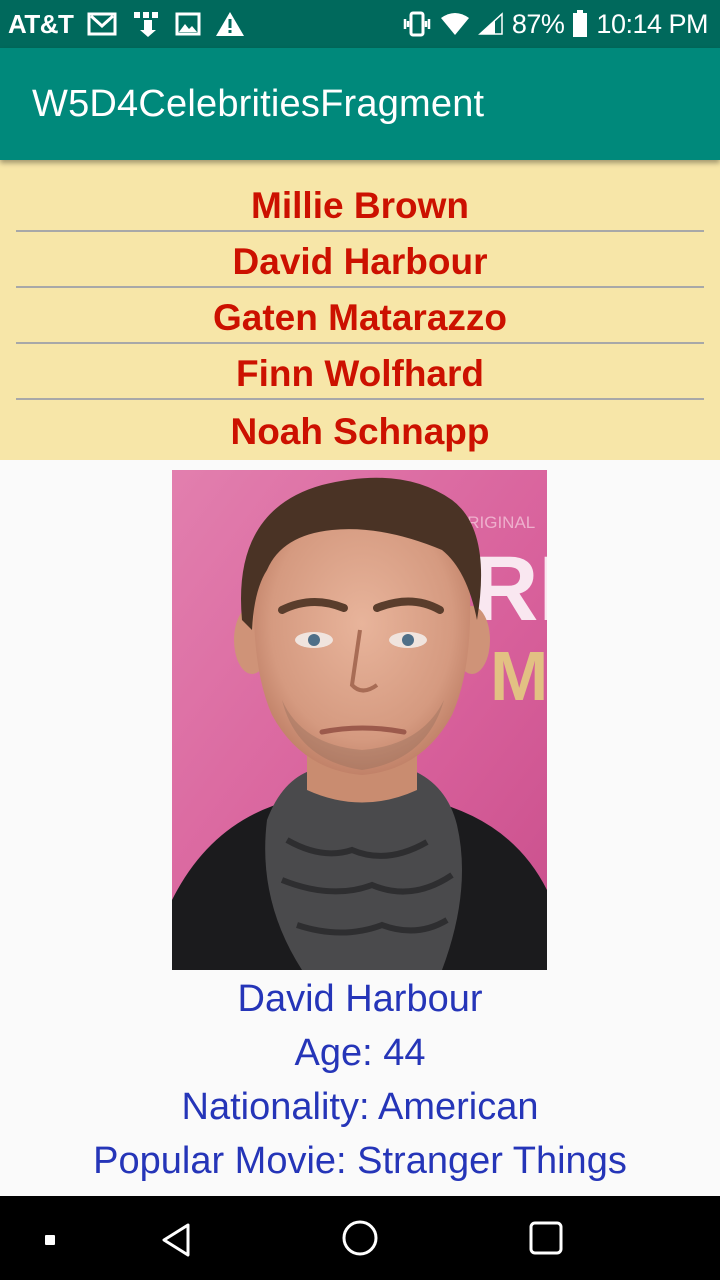  Describe the element at coordinates (360, 1107) in the screenshot. I see `celebrity-nationality: Nationality: American` at that location.